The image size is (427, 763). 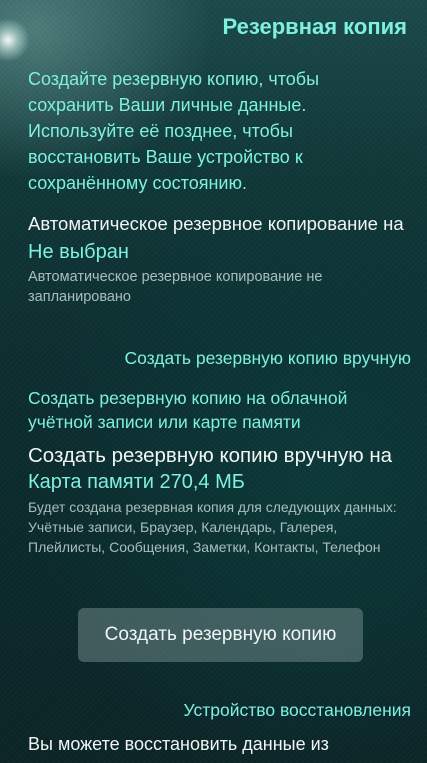 I want to click on restore-description: Вы можете восстановить данные из, so click(x=178, y=744).